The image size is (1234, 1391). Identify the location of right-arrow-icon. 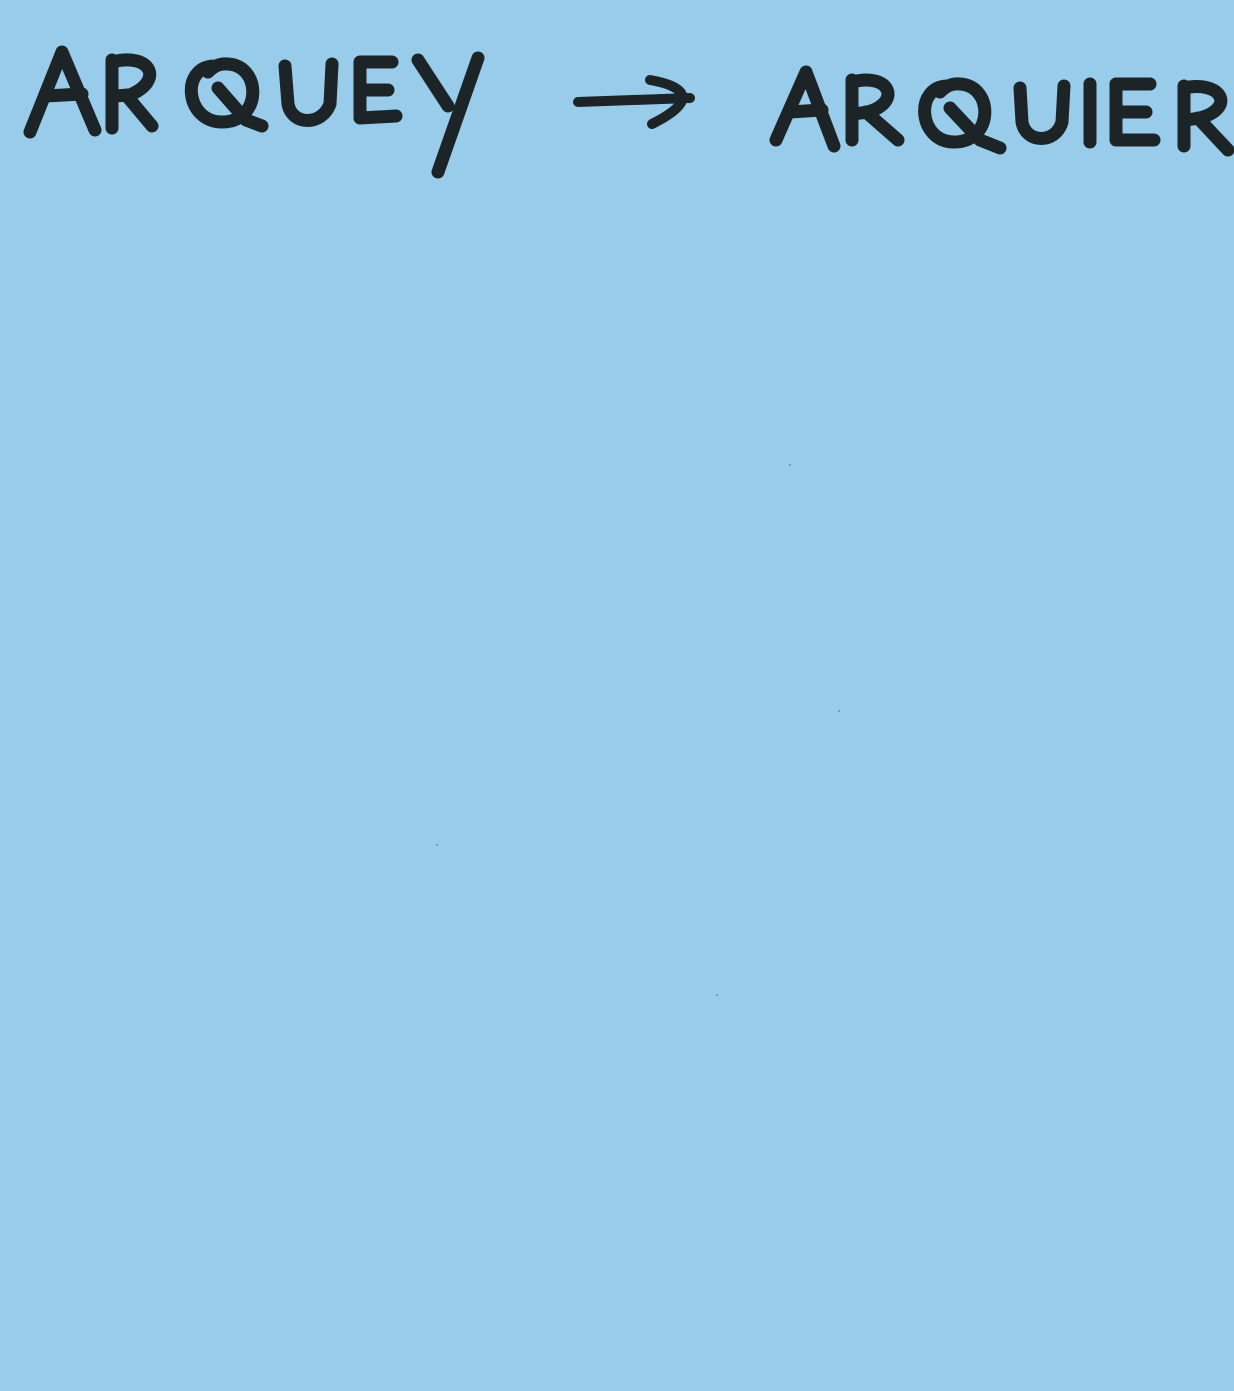
(634, 102).